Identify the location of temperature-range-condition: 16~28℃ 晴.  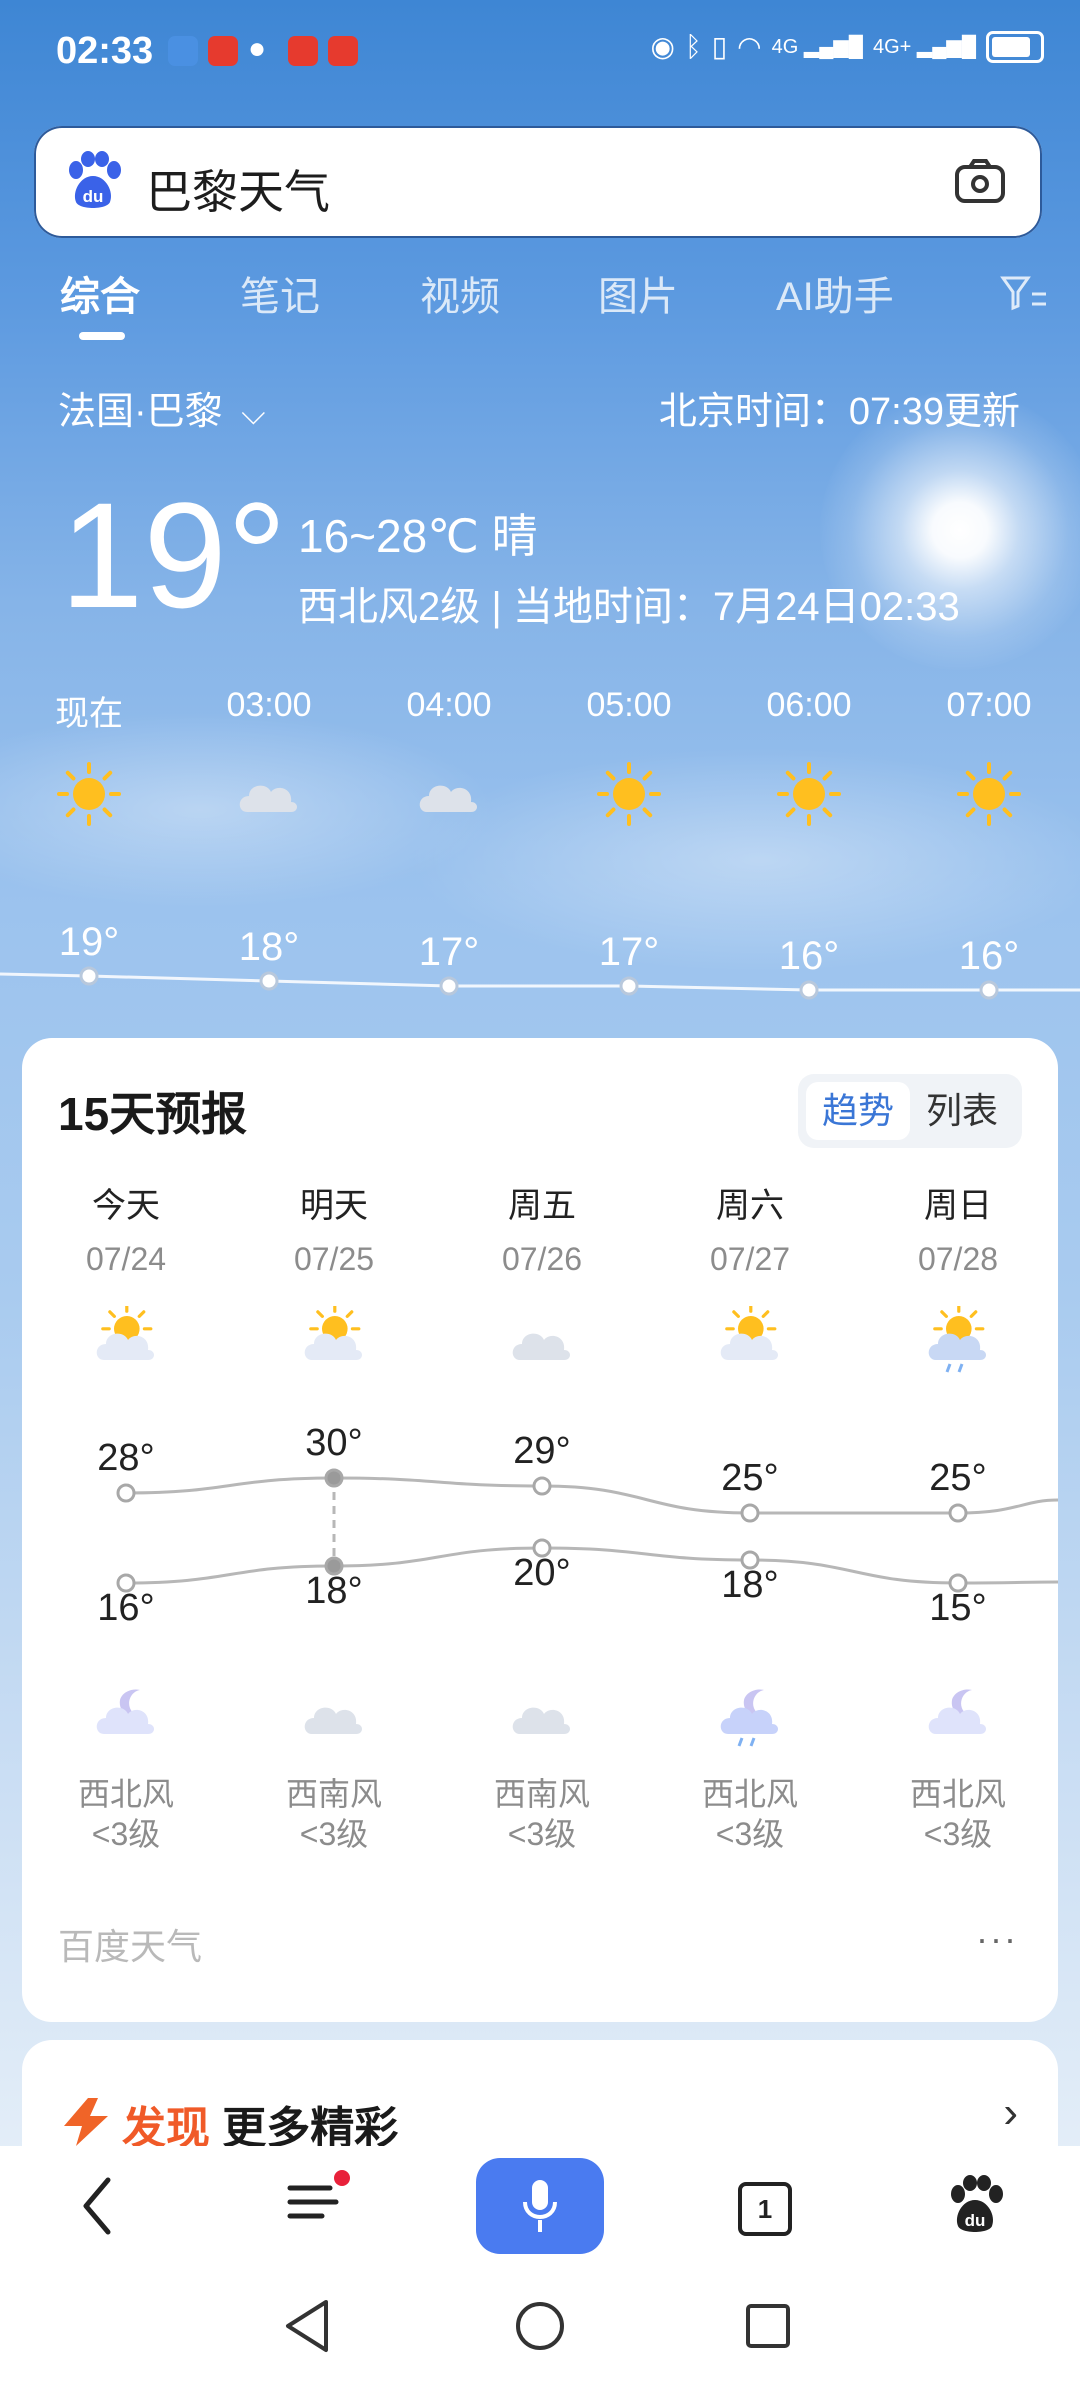
(418, 536).